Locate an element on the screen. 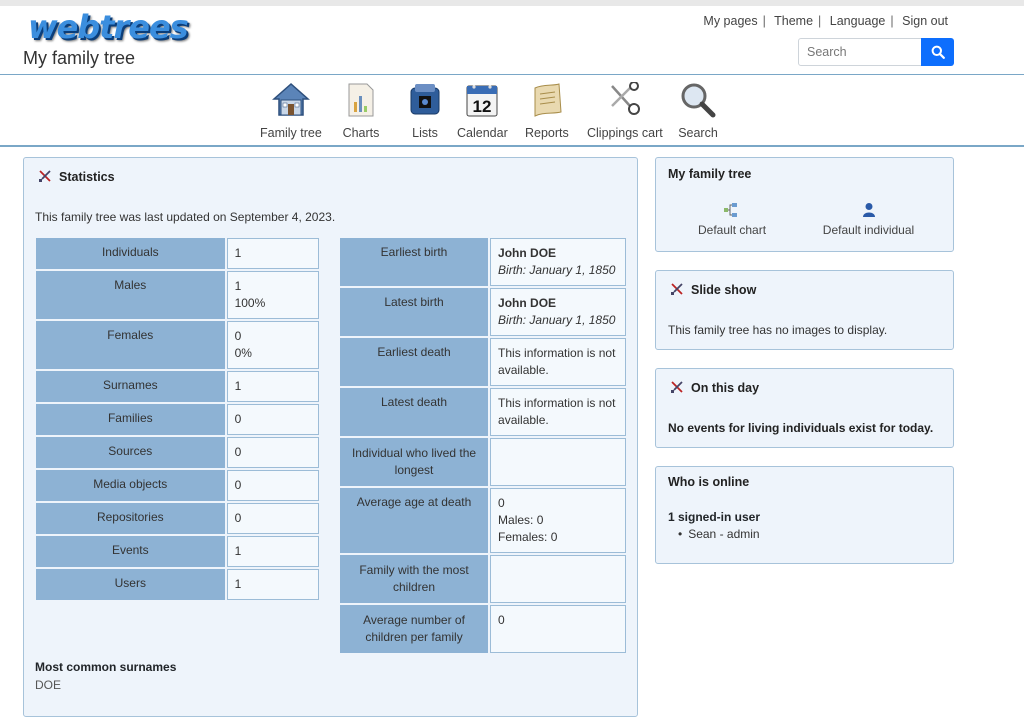 This screenshot has width=1024, height=717. nav-lists: Lists is located at coordinates (425, 110).